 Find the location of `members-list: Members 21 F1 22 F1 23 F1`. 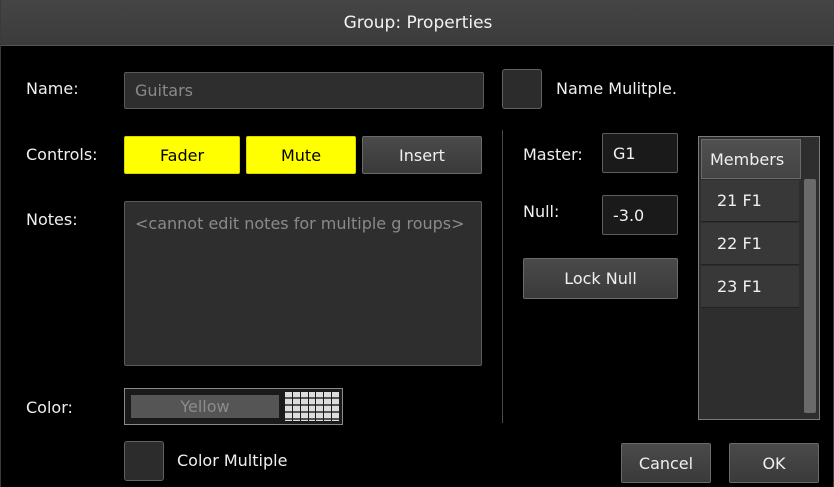

members-list: Members 21 F1 22 F1 23 F1 is located at coordinates (759, 278).